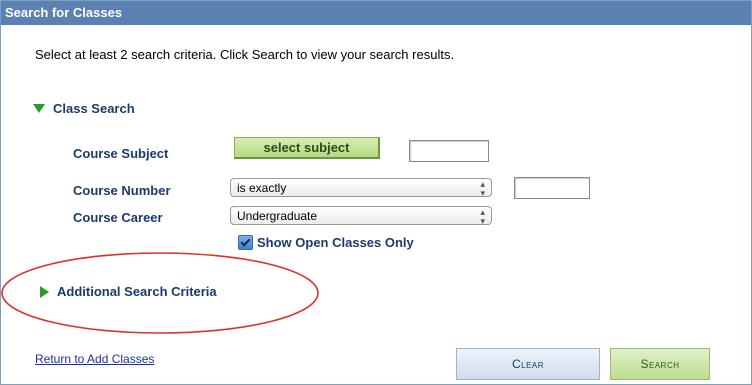 This screenshot has height=385, width=752. I want to click on open-classes-row: Show Open Classes Only, so click(326, 242).